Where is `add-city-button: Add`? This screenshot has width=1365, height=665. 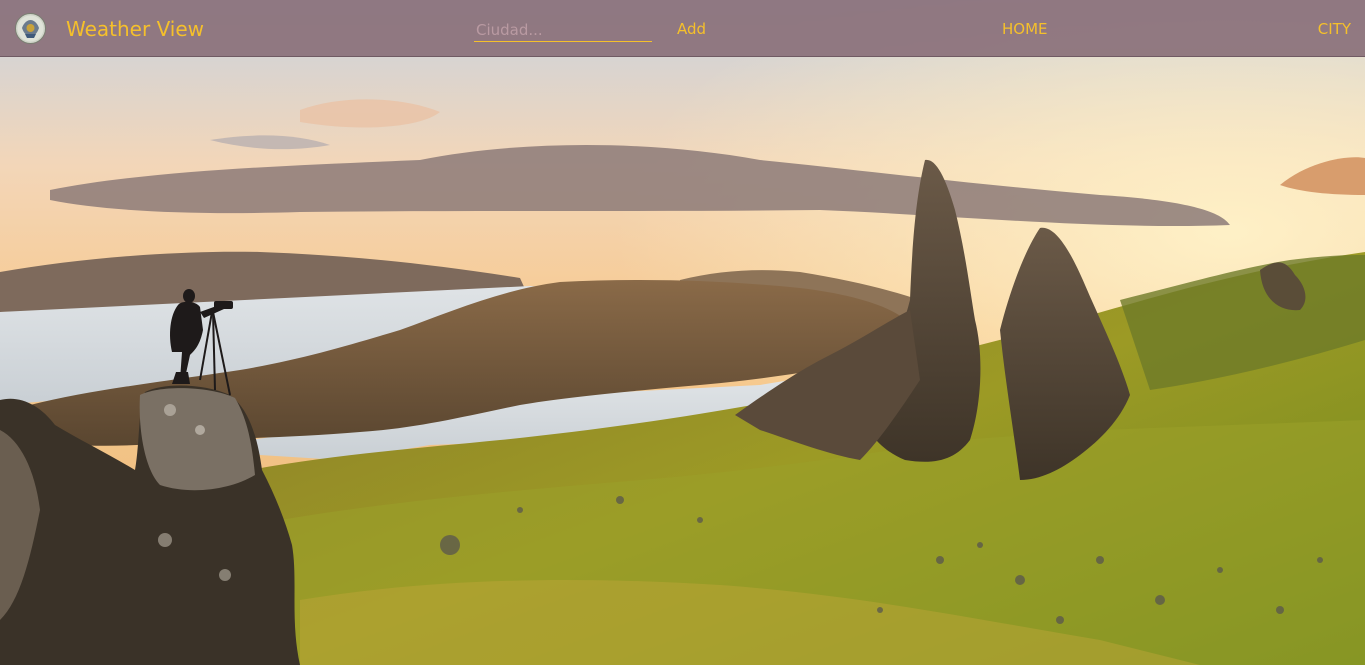 add-city-button: Add is located at coordinates (691, 29).